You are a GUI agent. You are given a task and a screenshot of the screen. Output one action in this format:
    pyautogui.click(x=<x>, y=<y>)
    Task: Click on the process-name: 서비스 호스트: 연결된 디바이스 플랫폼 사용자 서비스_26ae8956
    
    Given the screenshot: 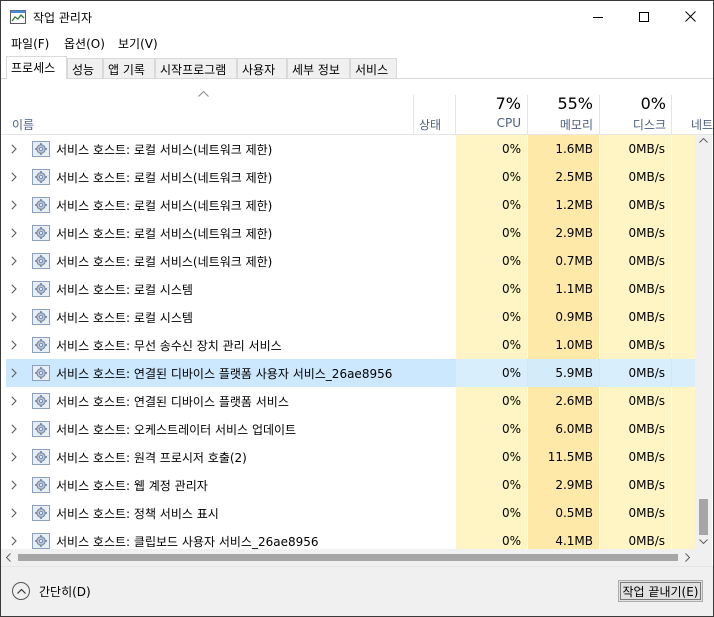 What is the action you would take?
    pyautogui.click(x=224, y=374)
    